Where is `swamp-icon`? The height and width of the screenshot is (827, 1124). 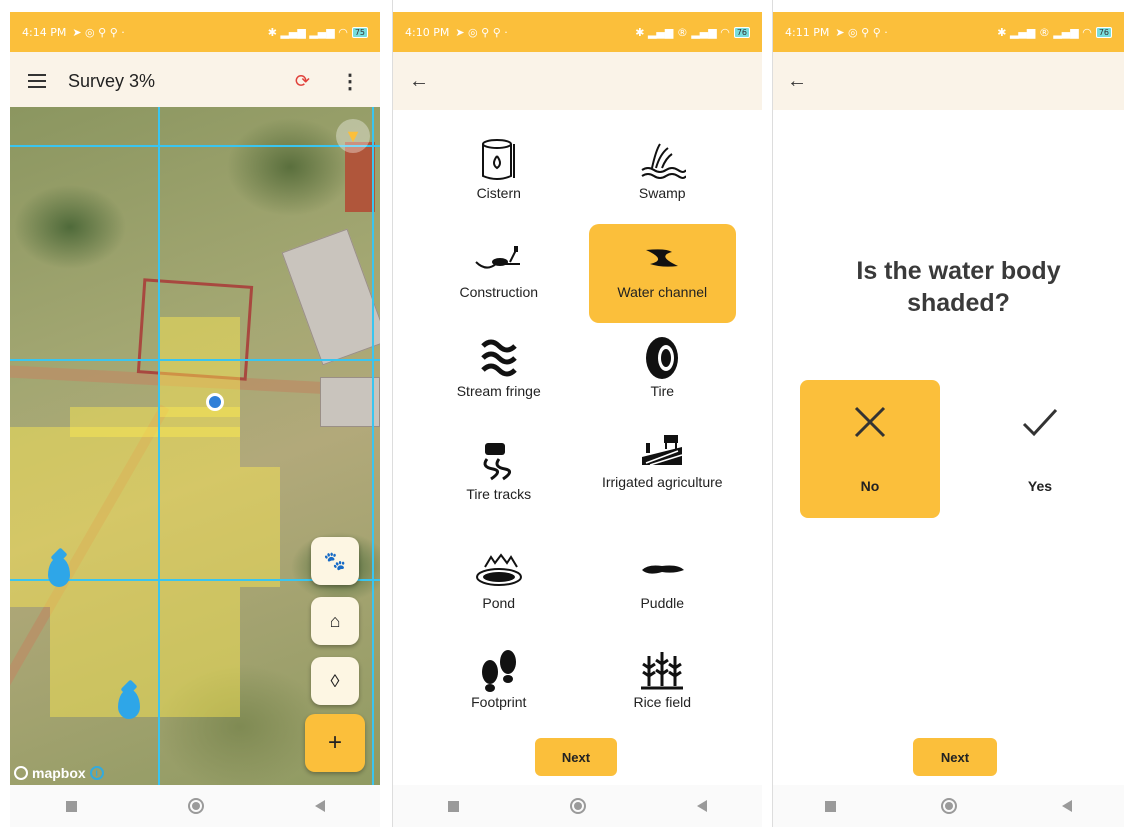 swamp-icon is located at coordinates (662, 160).